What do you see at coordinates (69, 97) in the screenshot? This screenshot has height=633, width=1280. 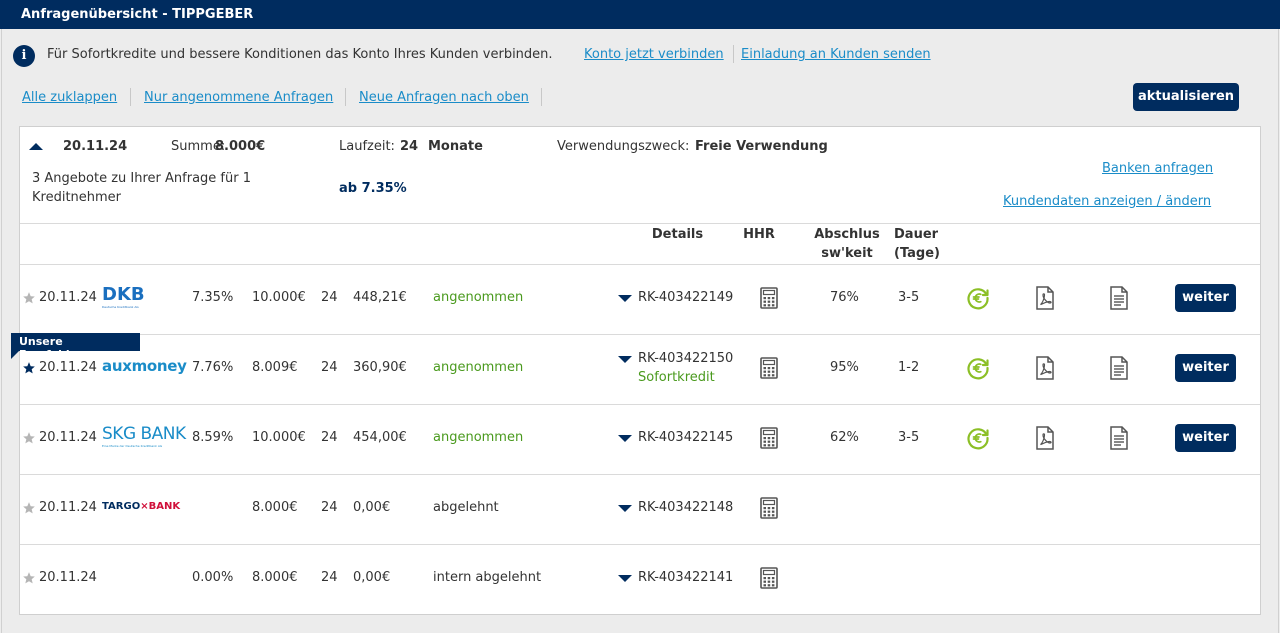 I see `collapse-all-link: Alle zuklappen` at bounding box center [69, 97].